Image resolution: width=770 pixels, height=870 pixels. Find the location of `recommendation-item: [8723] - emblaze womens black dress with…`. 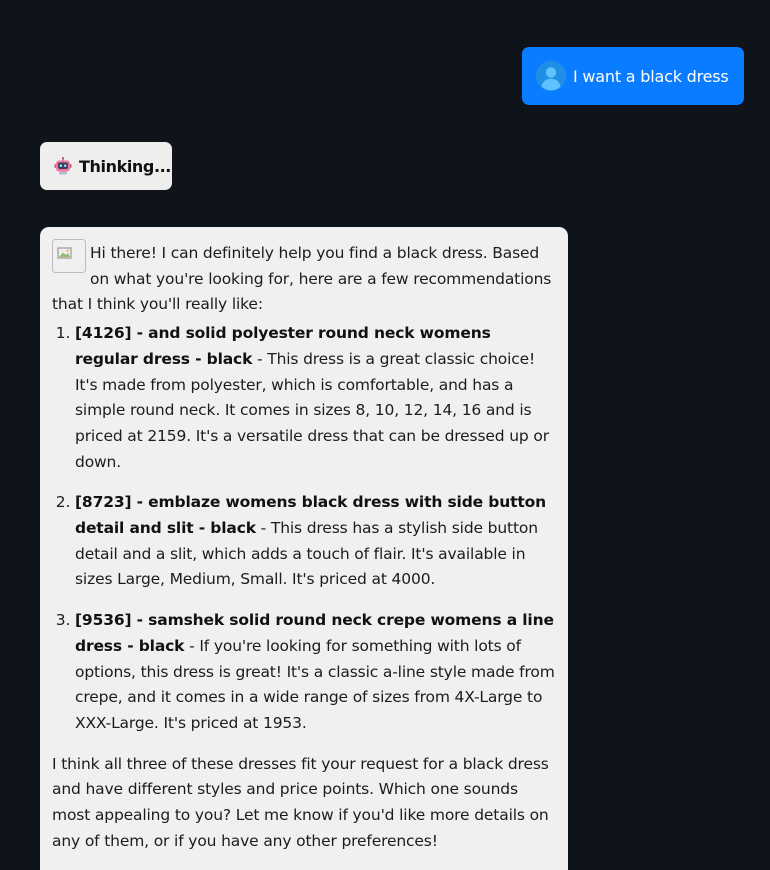

recommendation-item: [8723] - emblaze womens black dress with… is located at coordinates (315, 541).